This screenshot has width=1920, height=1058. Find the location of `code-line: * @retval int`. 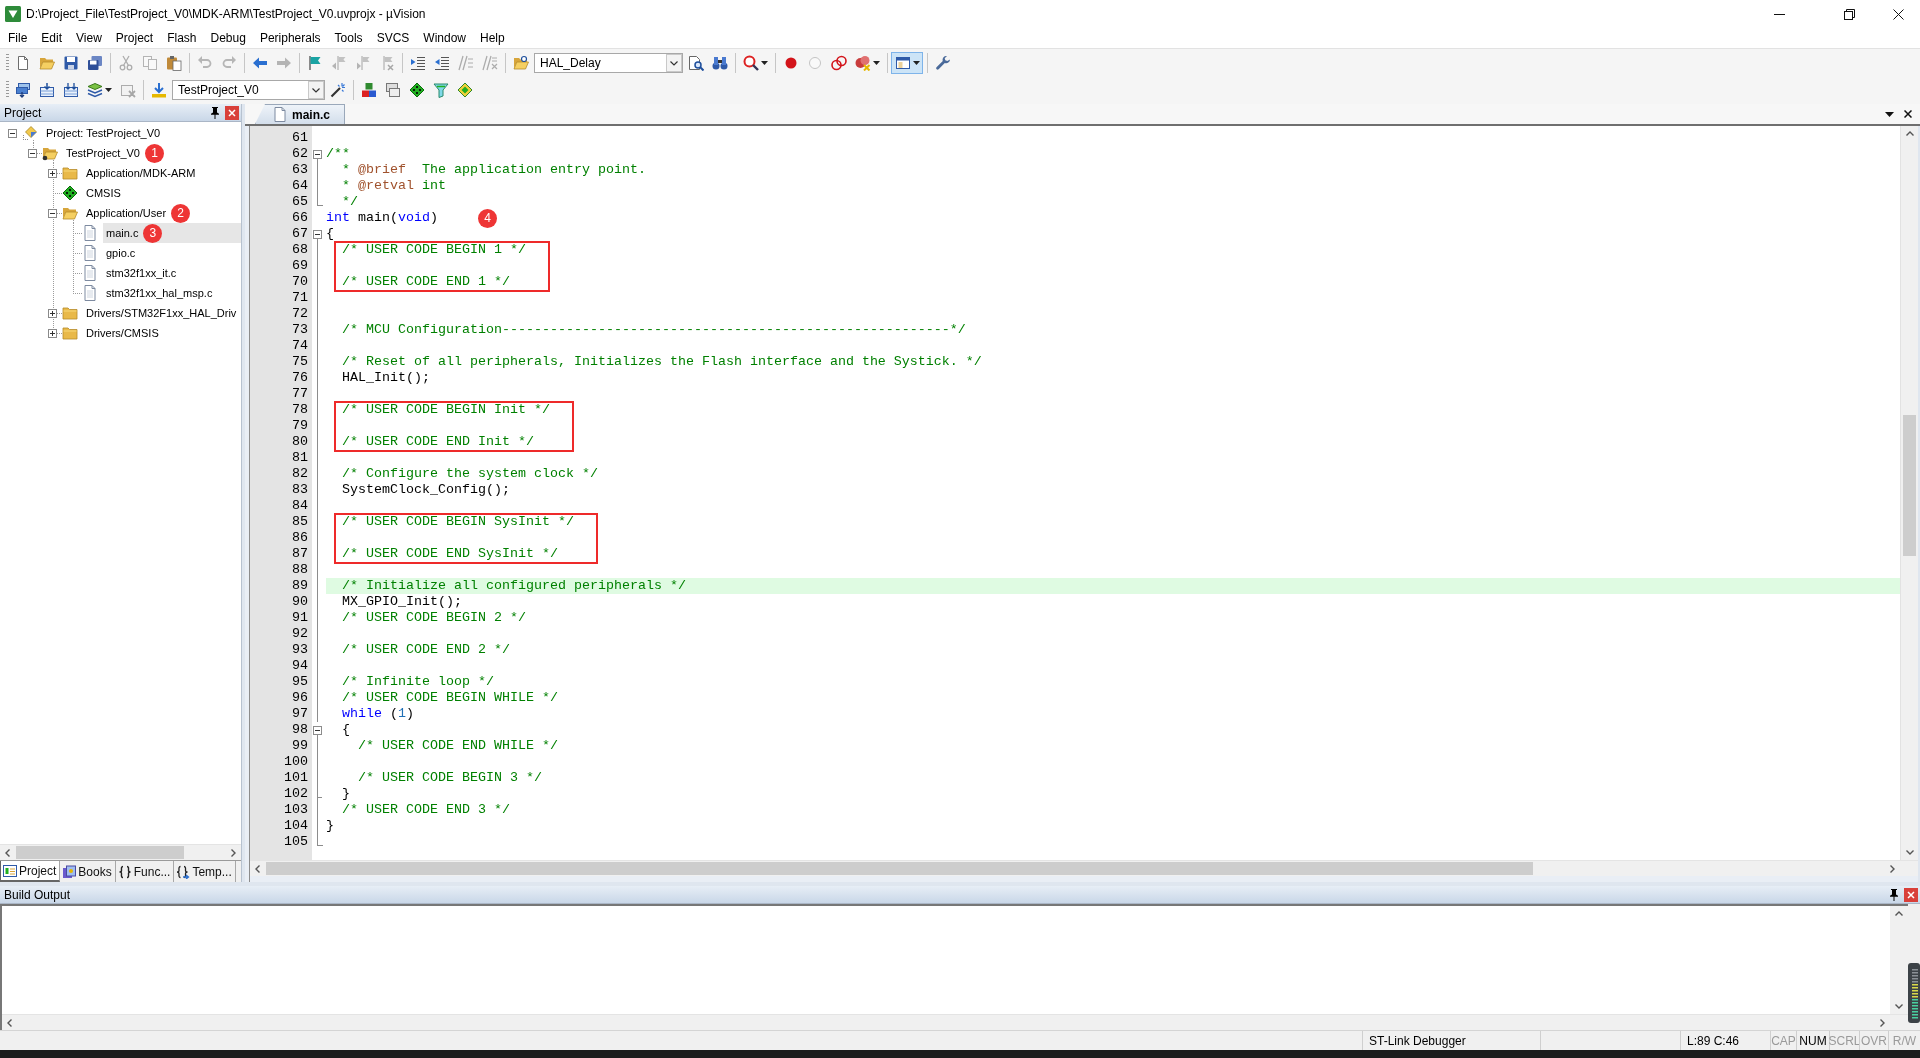

code-line: * @retval int is located at coordinates (393, 186).